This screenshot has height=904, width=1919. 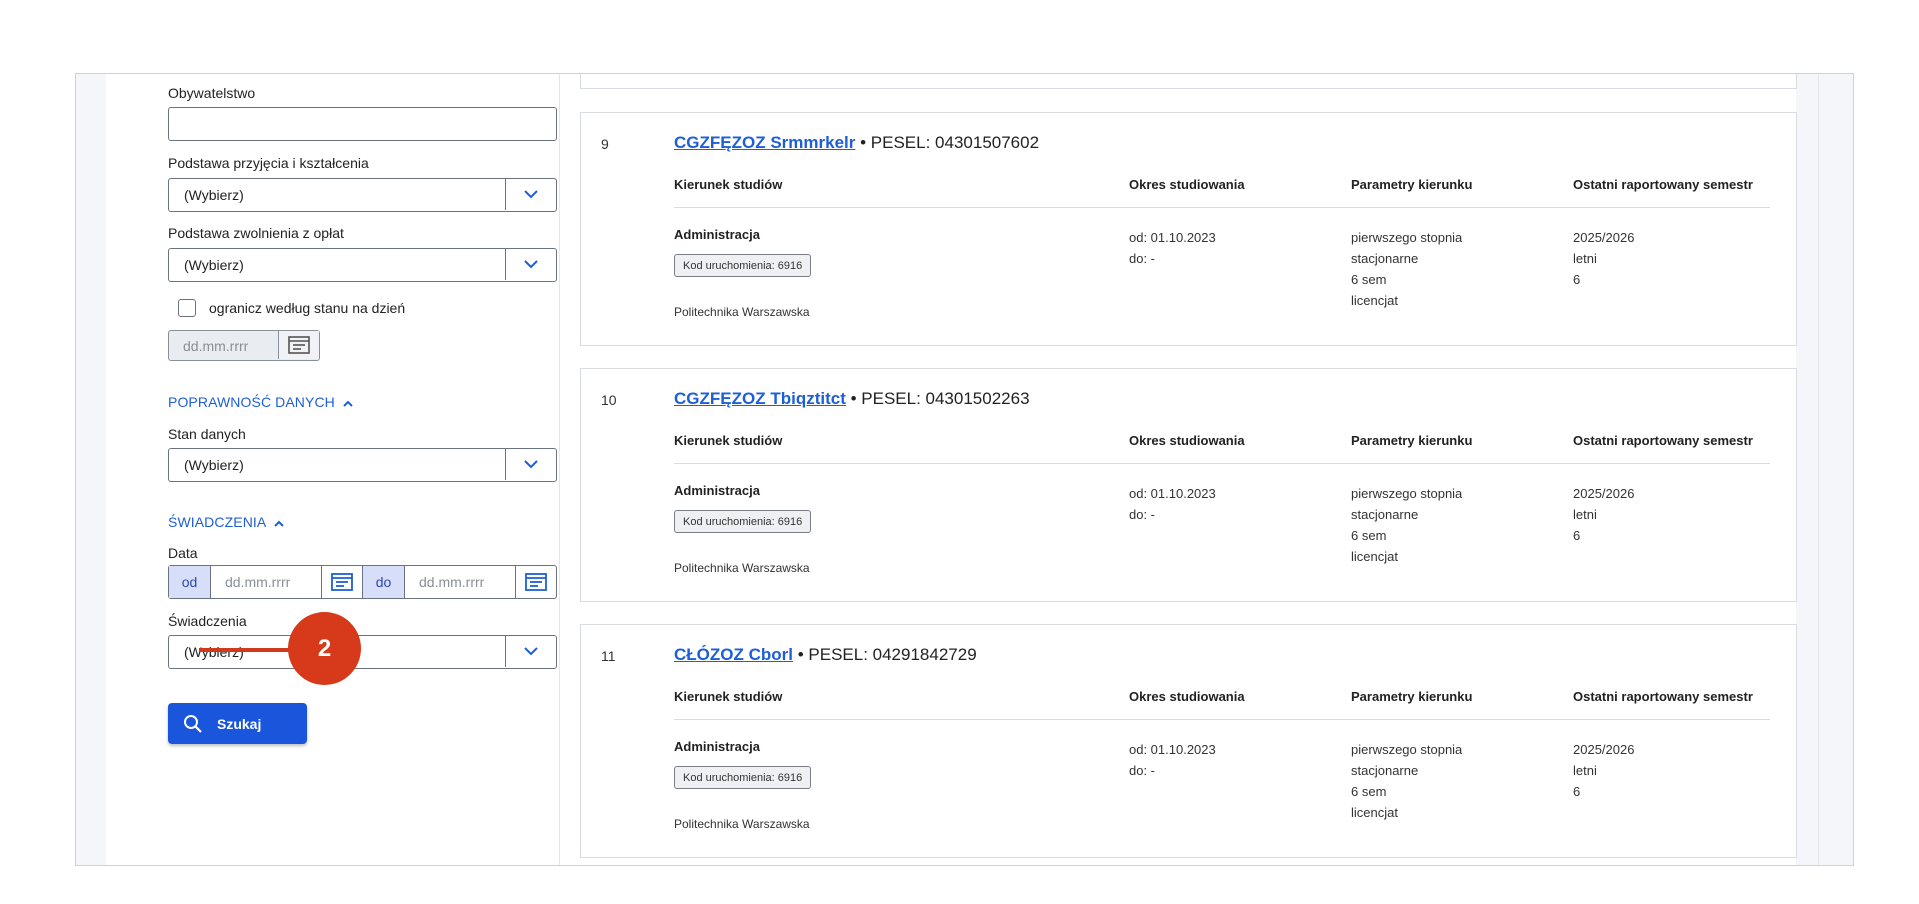 What do you see at coordinates (190, 582) in the screenshot?
I see `od-tag: od` at bounding box center [190, 582].